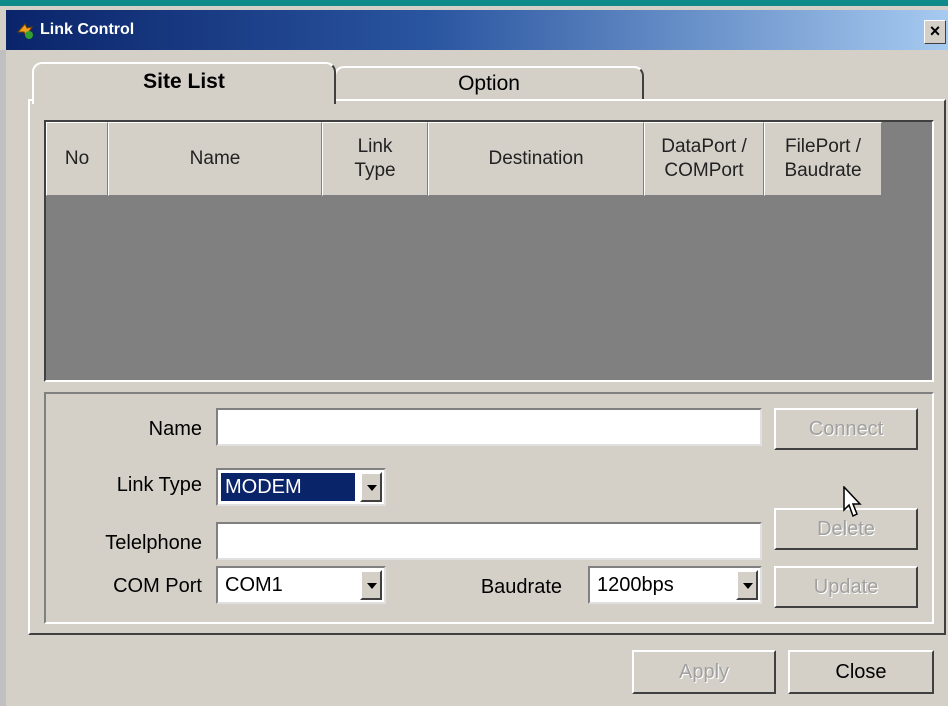 This screenshot has width=948, height=706. I want to click on link-type-label: Link Type, so click(159, 485).